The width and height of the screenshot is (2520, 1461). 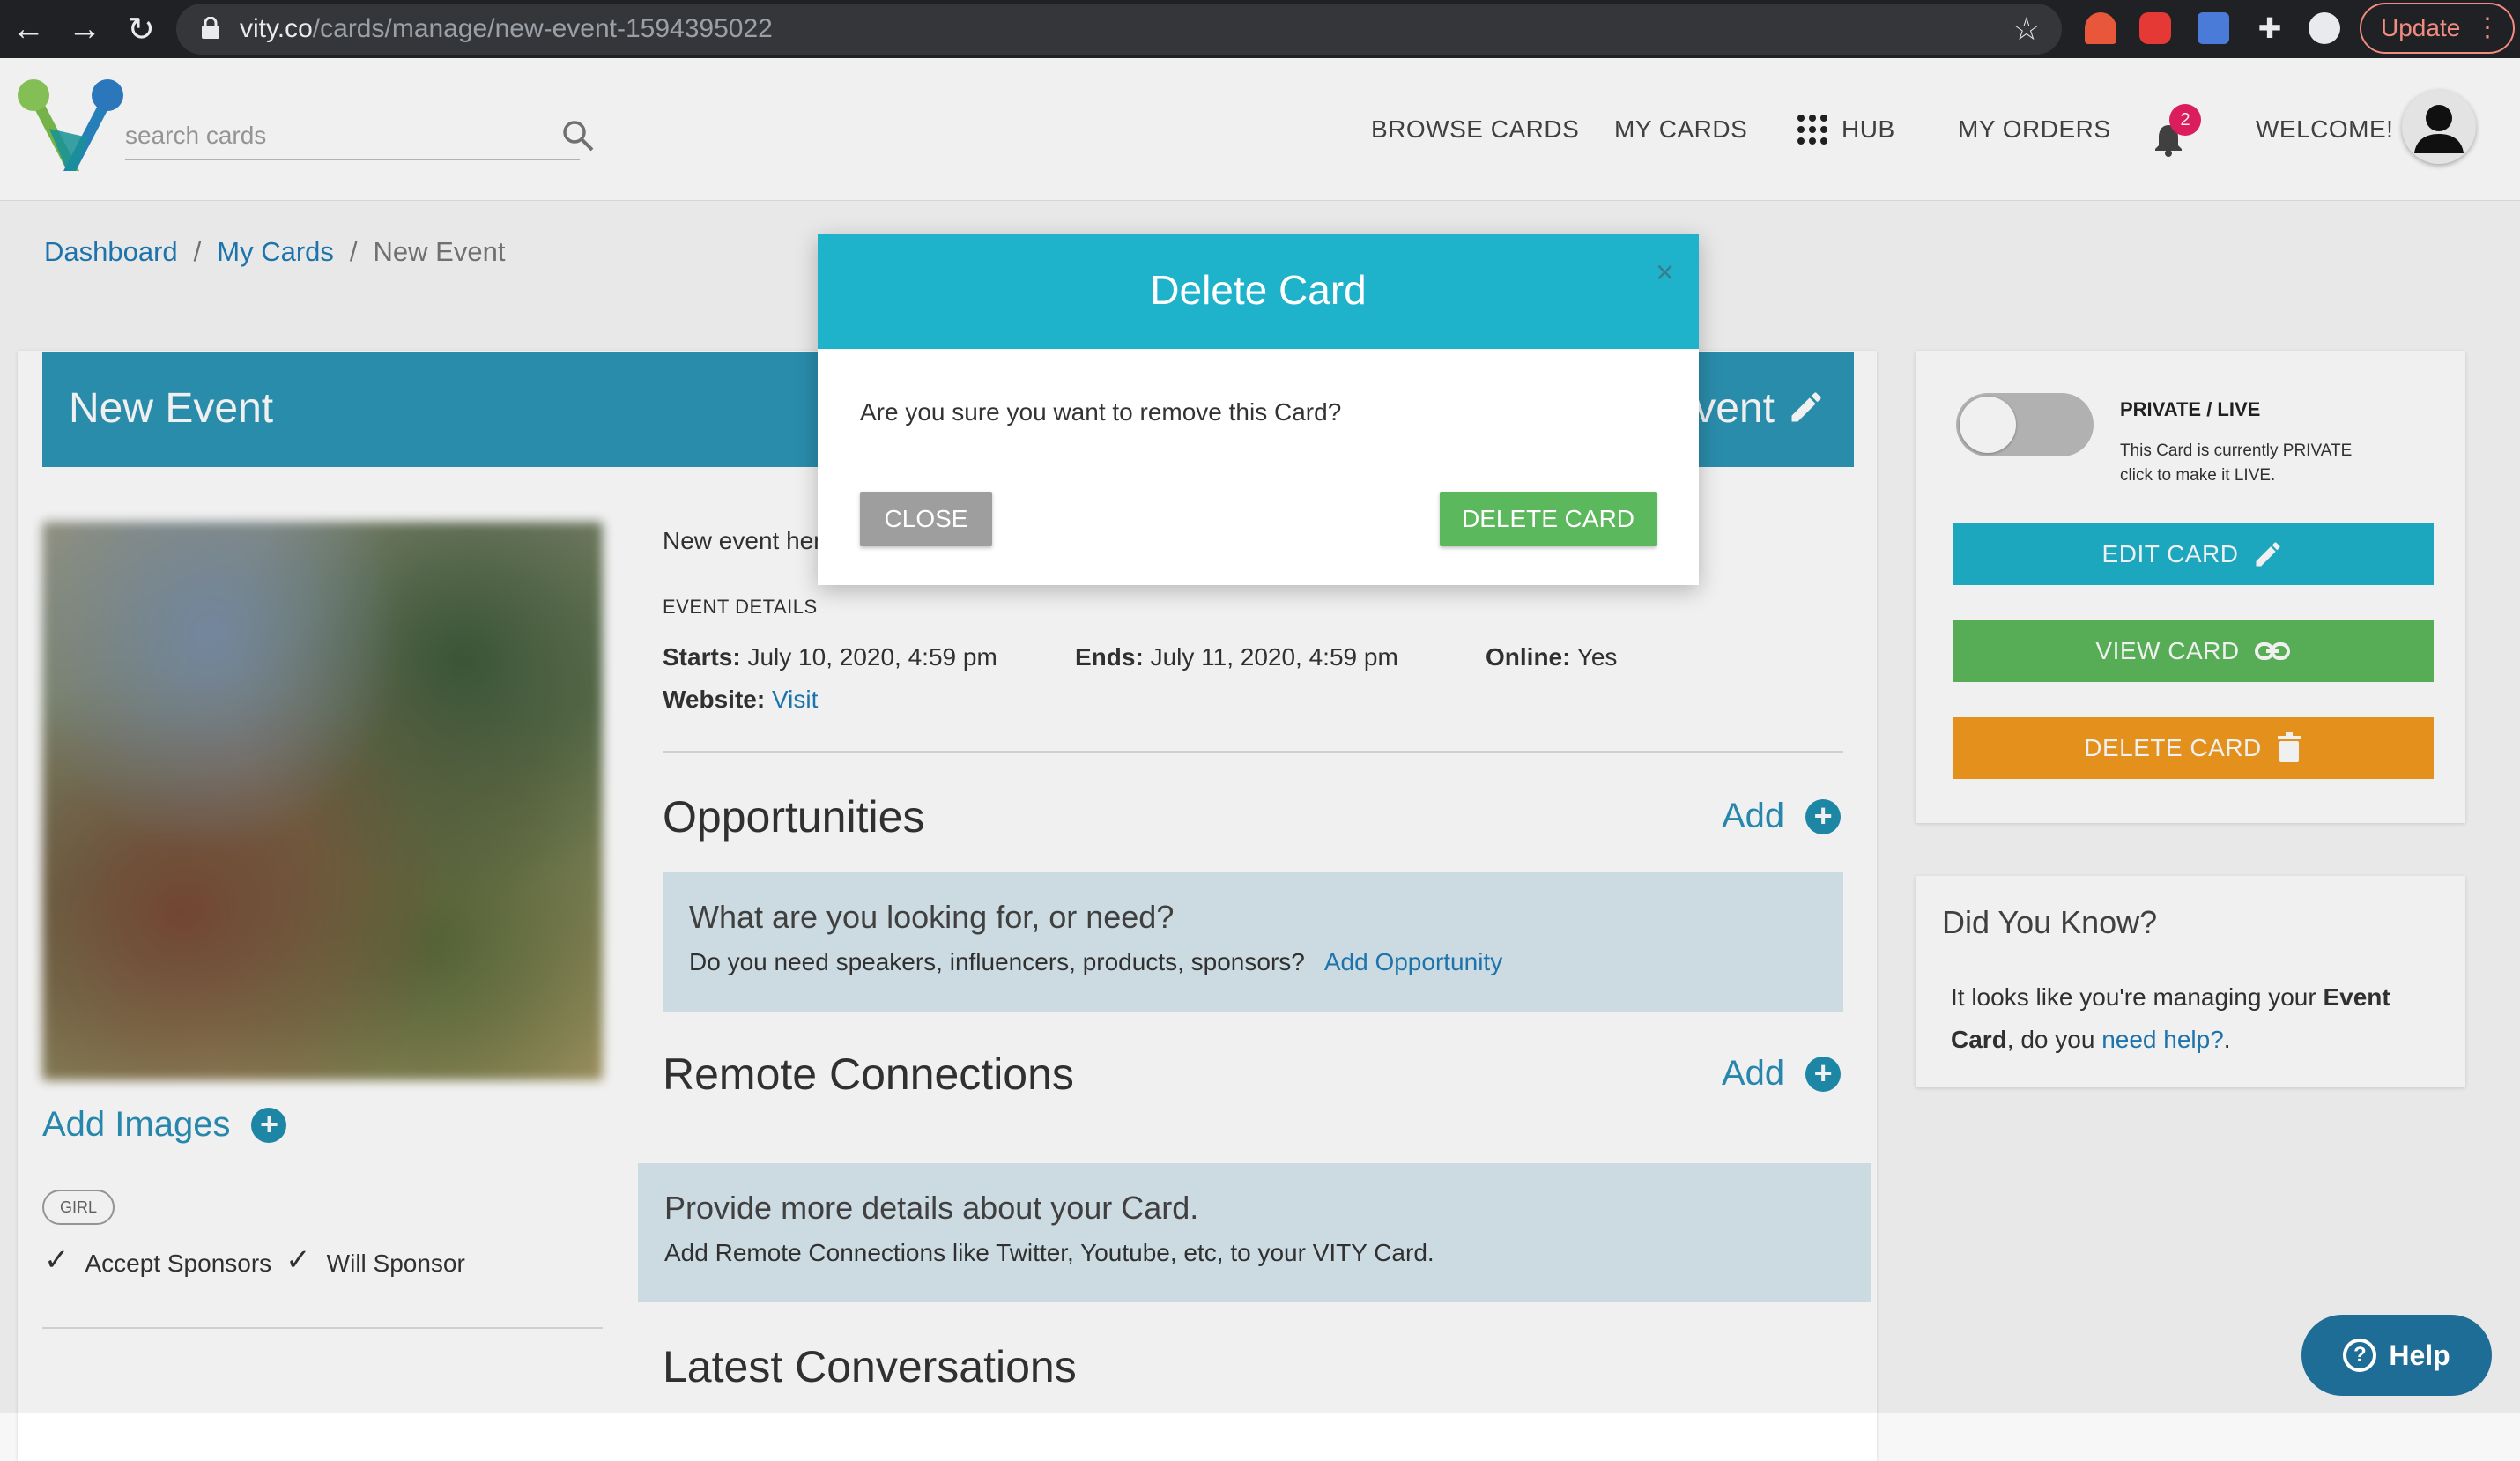 I want to click on lock-icon, so click(x=210, y=28).